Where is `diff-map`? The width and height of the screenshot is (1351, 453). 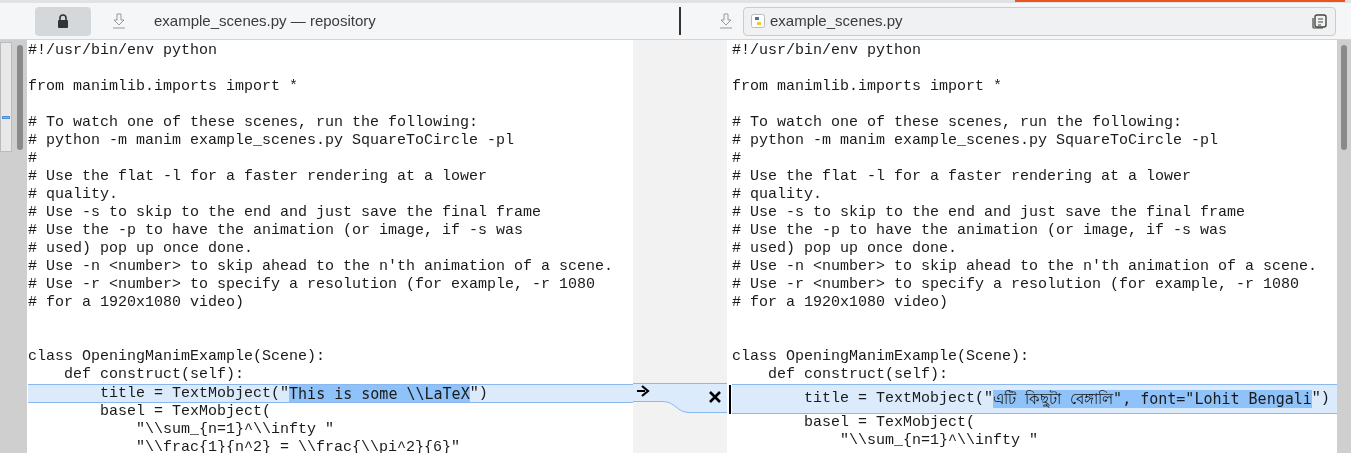
diff-map is located at coordinates (6, 246).